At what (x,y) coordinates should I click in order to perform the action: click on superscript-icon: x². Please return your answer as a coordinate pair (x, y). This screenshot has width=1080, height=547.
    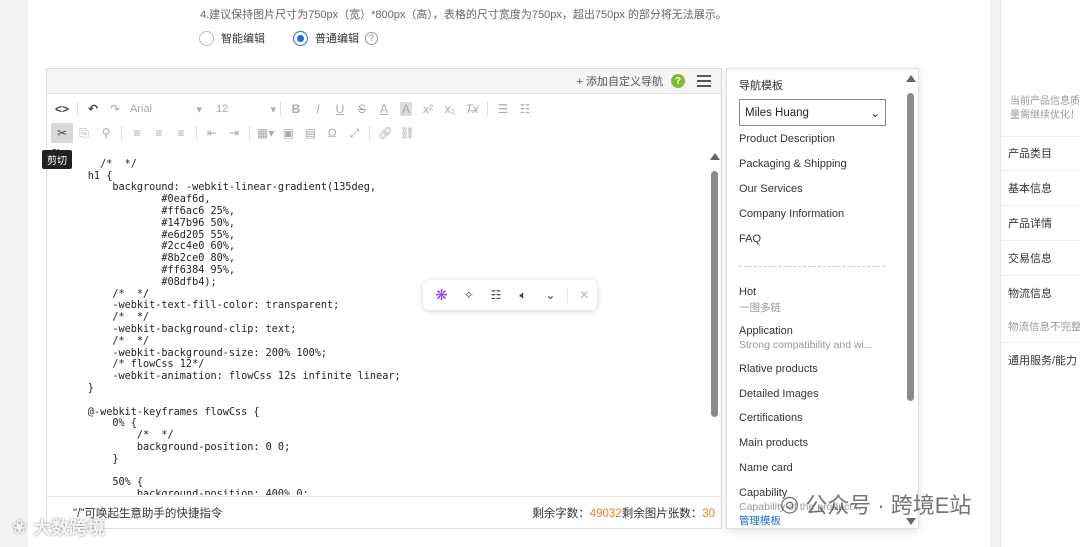
    Looking at the image, I should click on (428, 109).